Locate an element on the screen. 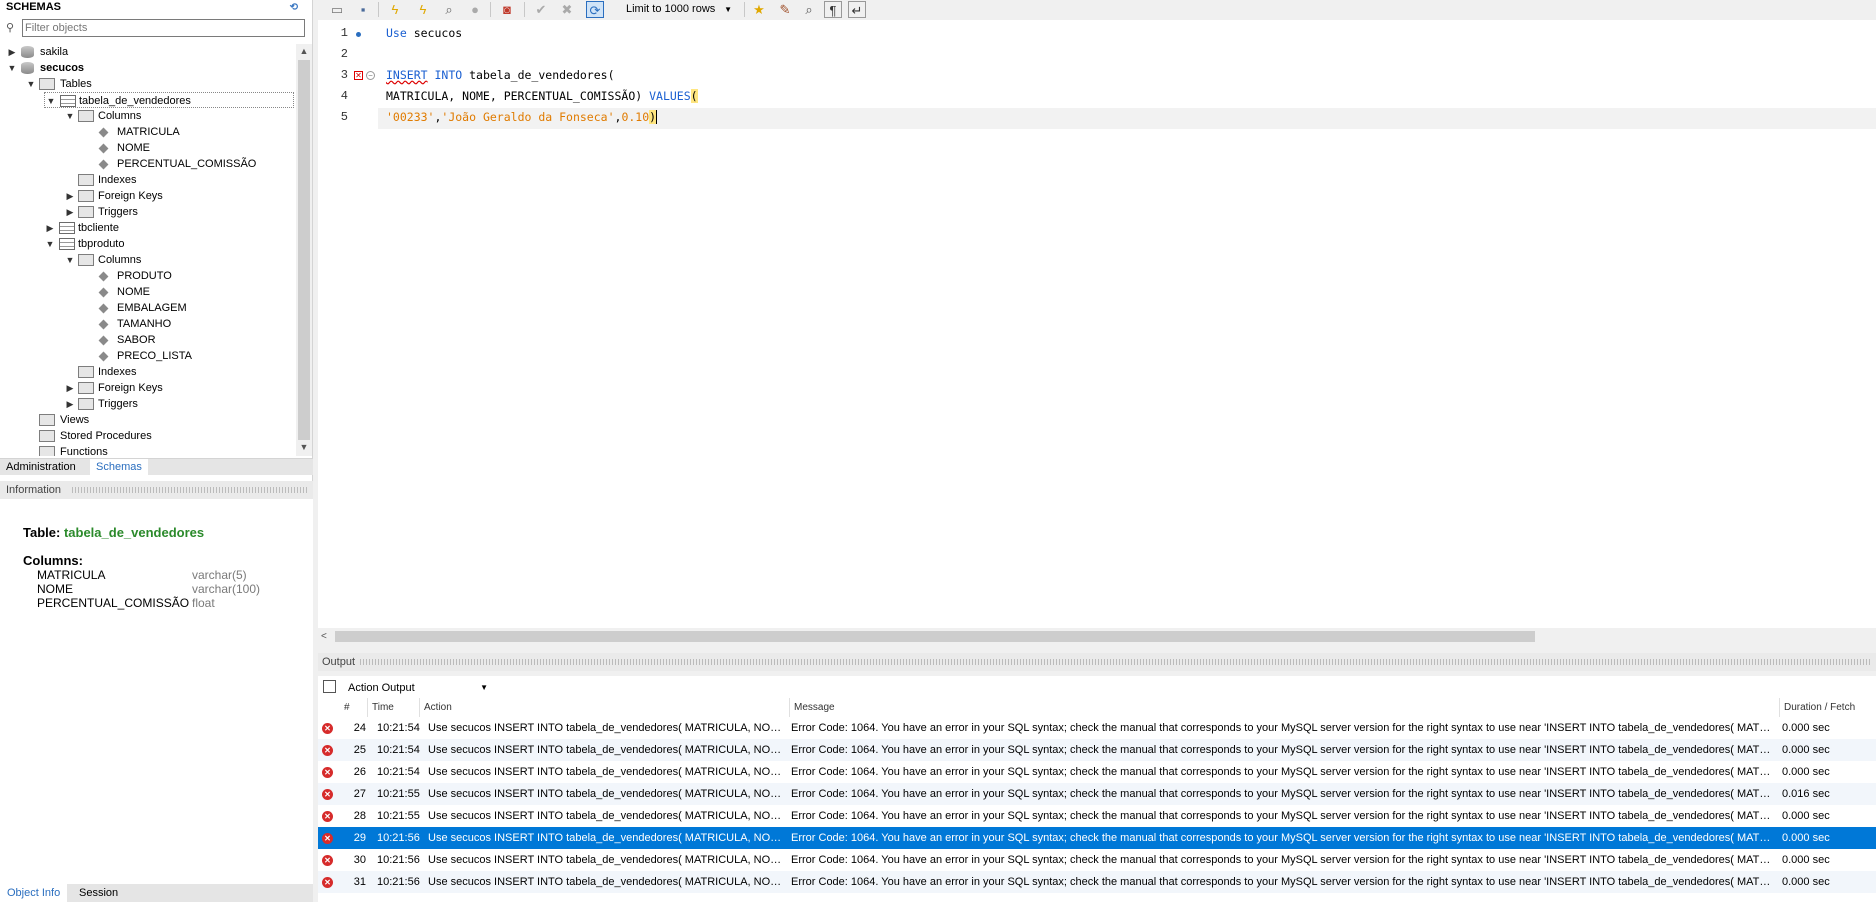 This screenshot has width=1876, height=902. add-snippet-icon: ★ is located at coordinates (759, 9).